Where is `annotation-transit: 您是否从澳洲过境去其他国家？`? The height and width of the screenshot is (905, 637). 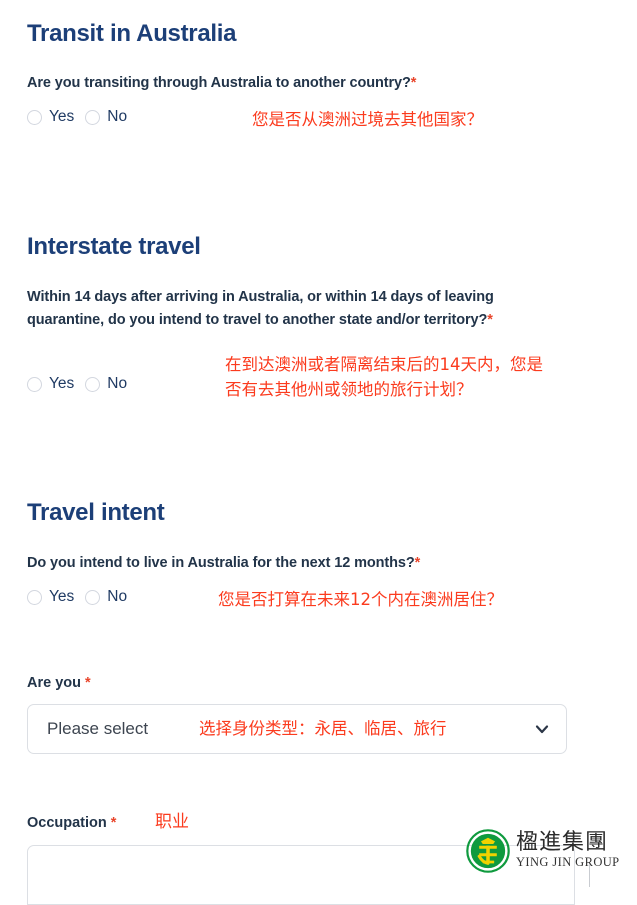
annotation-transit: 您是否从澳洲过境去其他国家？ is located at coordinates (367, 119).